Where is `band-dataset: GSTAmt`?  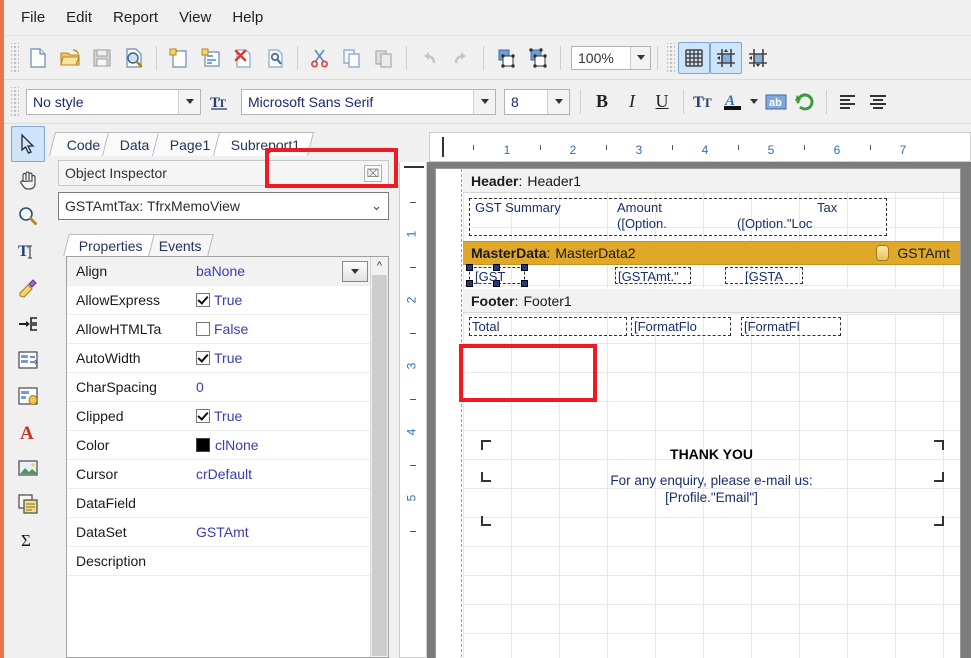 band-dataset: GSTAmt is located at coordinates (913, 253).